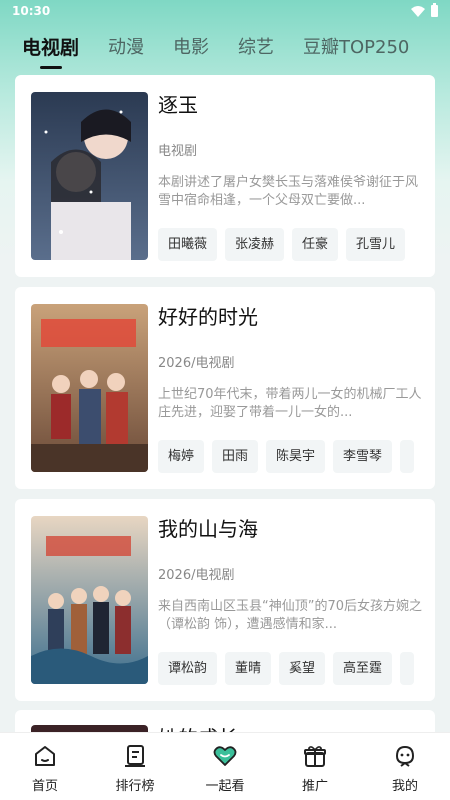 This screenshot has height=800, width=450. What do you see at coordinates (191, 48) in the screenshot?
I see `tab-movies: 电影` at bounding box center [191, 48].